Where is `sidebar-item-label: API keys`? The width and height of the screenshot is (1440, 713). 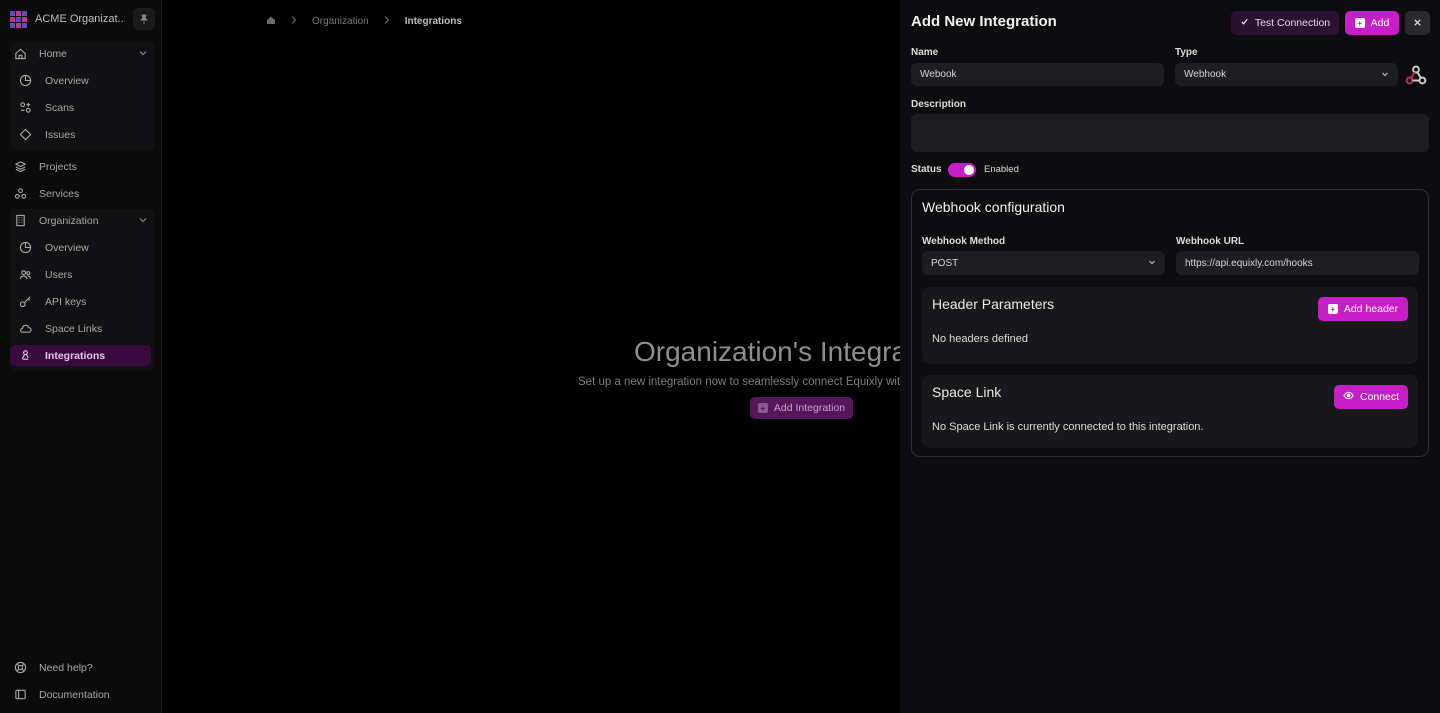 sidebar-item-label: API keys is located at coordinates (66, 301).